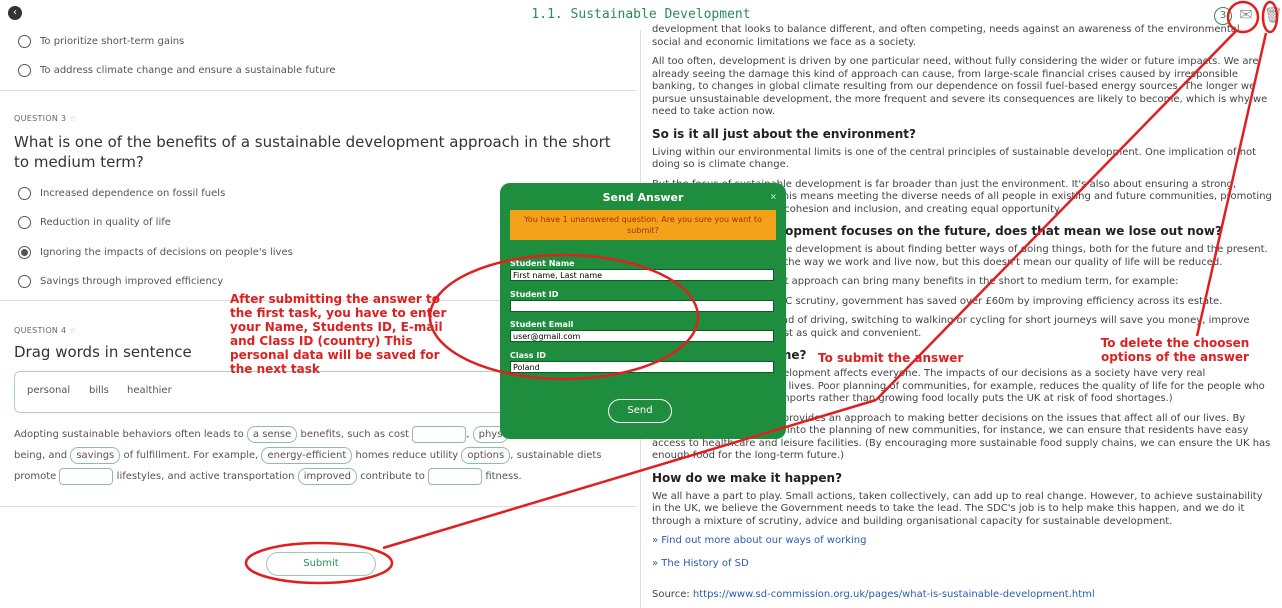 This screenshot has height=608, width=1282. What do you see at coordinates (891, 358) in the screenshot?
I see `annotation-note-submit: To submit the answer` at bounding box center [891, 358].